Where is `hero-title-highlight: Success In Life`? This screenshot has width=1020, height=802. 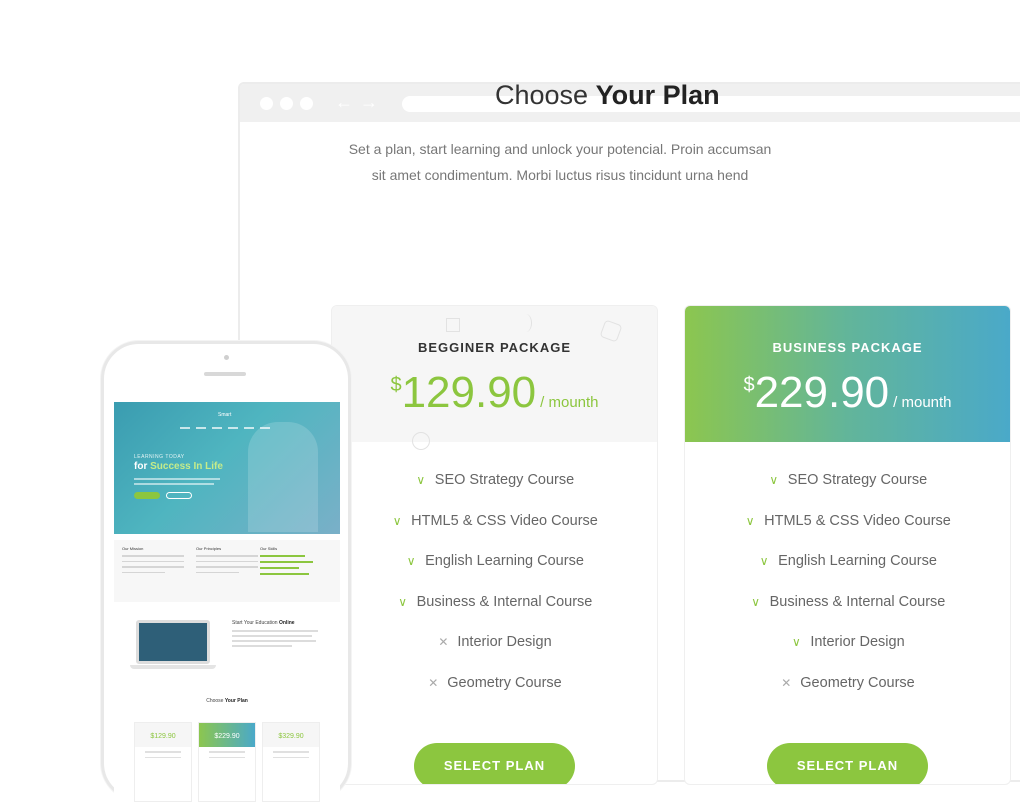 hero-title-highlight: Success In Life is located at coordinates (186, 466).